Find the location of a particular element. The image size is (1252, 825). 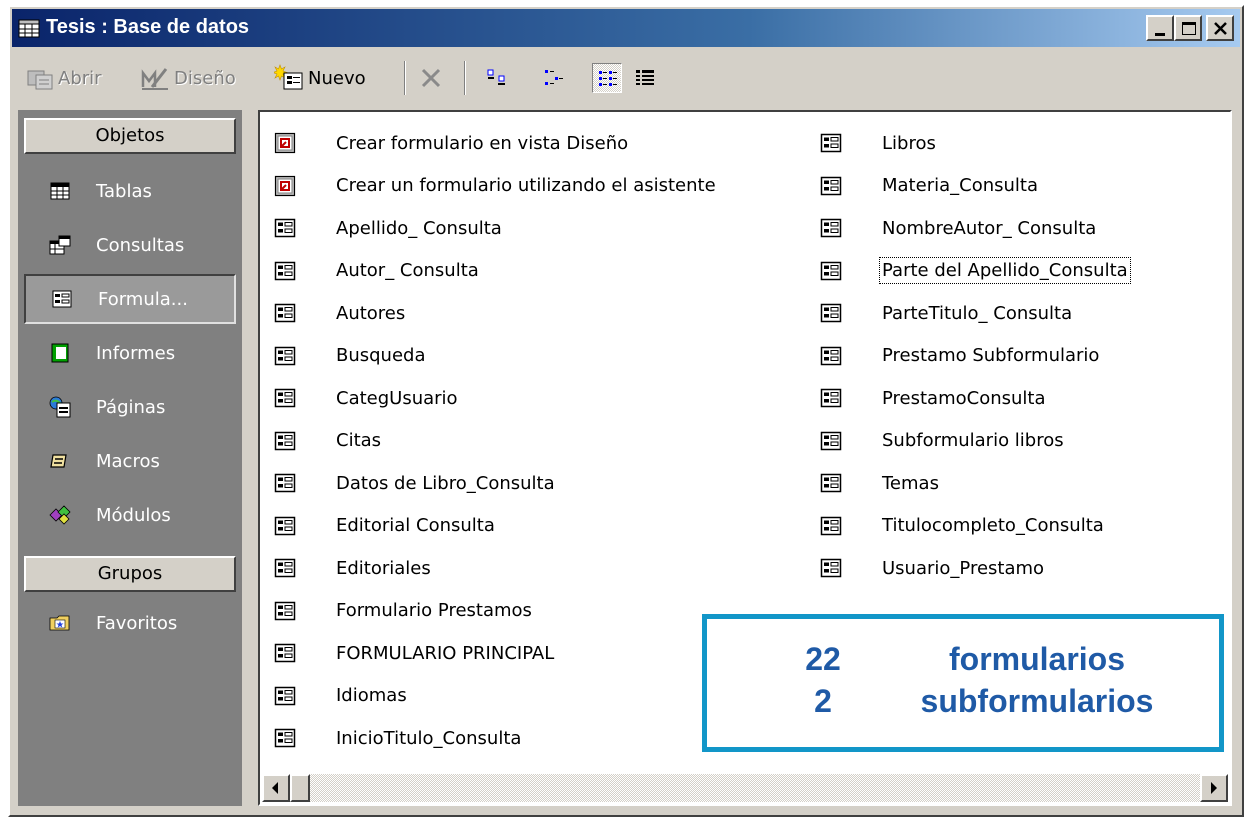

list-item-label: Materia_Consulta is located at coordinates (960, 185).